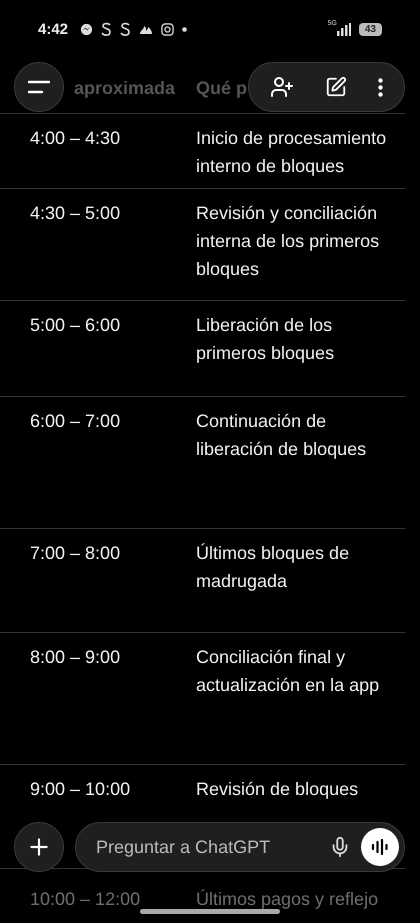 The image size is (420, 923). I want to click on menu-icon, so click(39, 87).